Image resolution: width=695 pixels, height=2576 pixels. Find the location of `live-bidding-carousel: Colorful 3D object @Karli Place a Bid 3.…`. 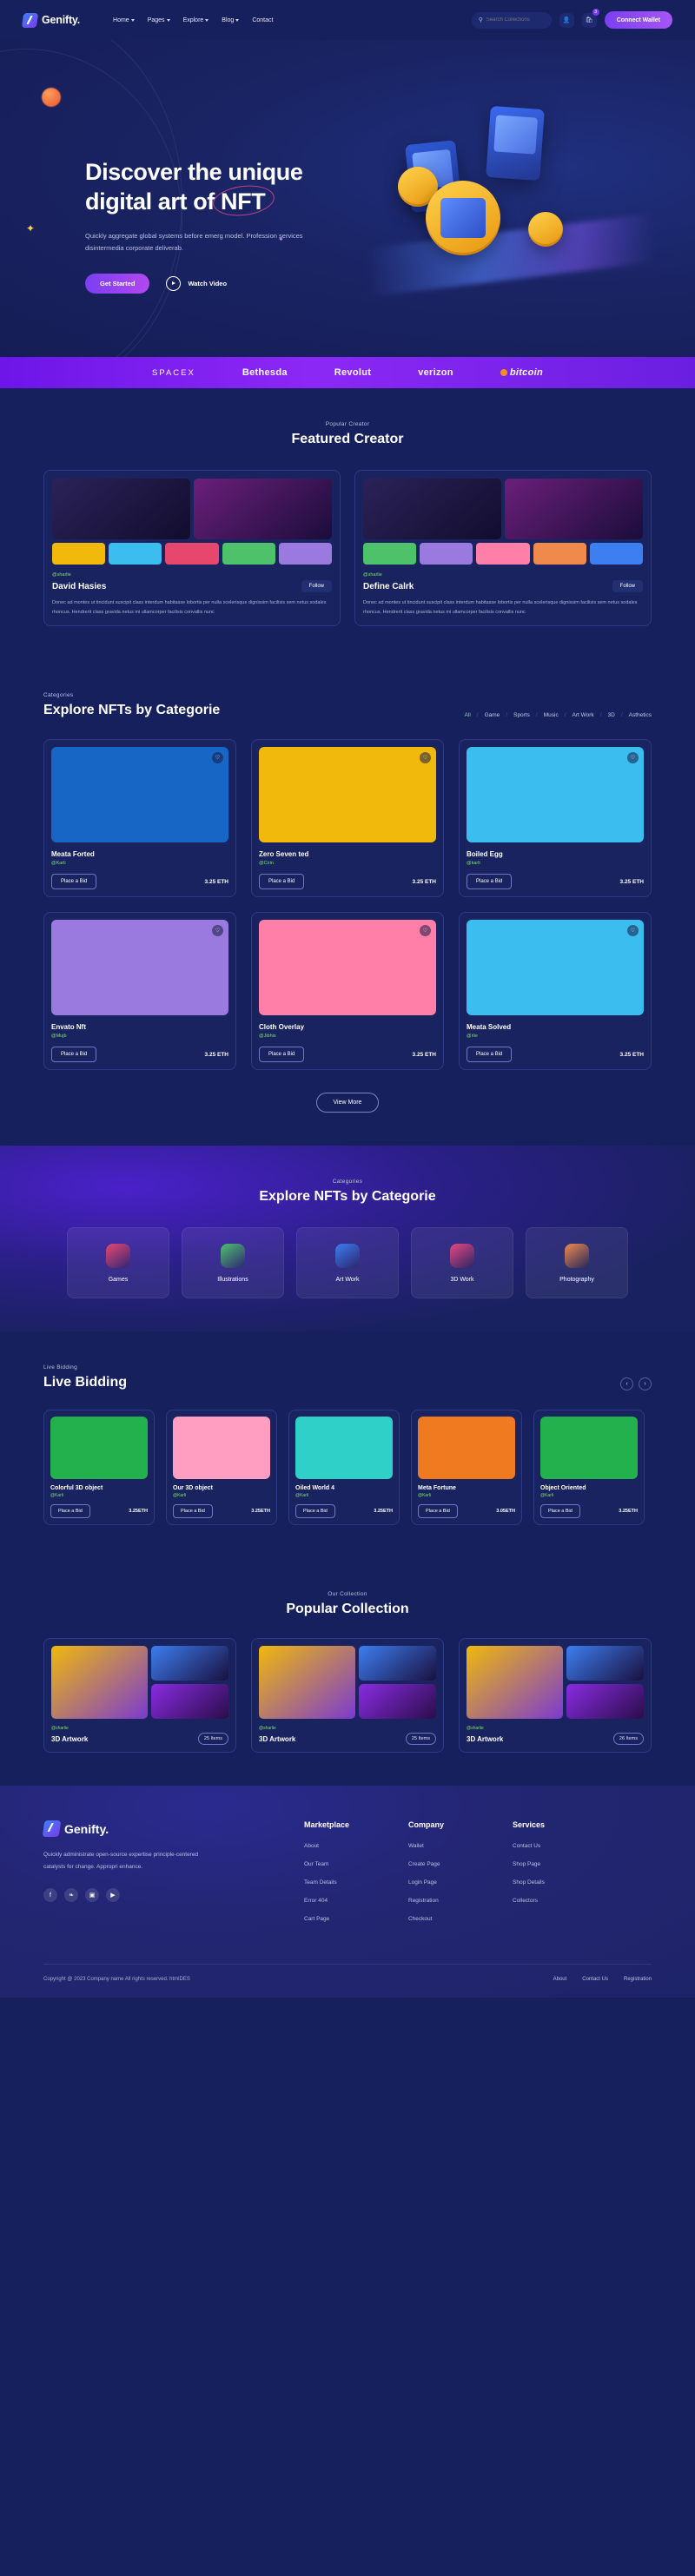

live-bidding-carousel: Colorful 3D object @Karli Place a Bid 3.… is located at coordinates (347, 1467).